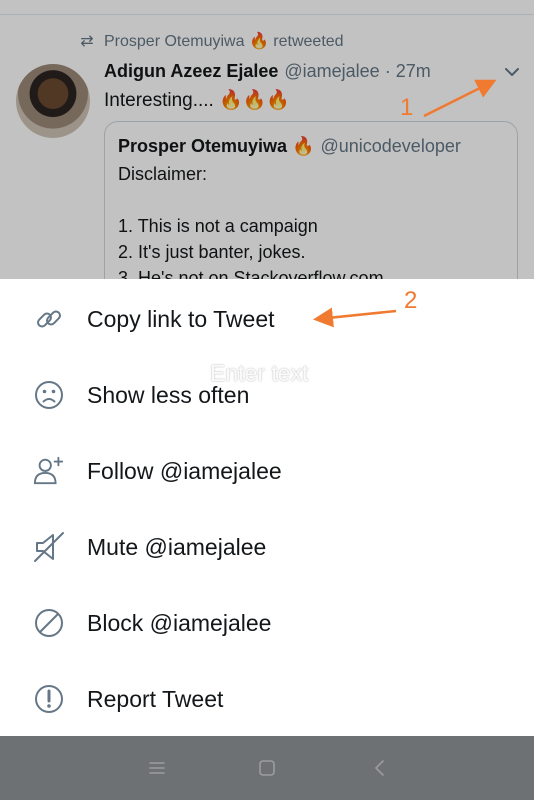 This screenshot has width=534, height=800. I want to click on chevron-down-icon, so click(512, 72).